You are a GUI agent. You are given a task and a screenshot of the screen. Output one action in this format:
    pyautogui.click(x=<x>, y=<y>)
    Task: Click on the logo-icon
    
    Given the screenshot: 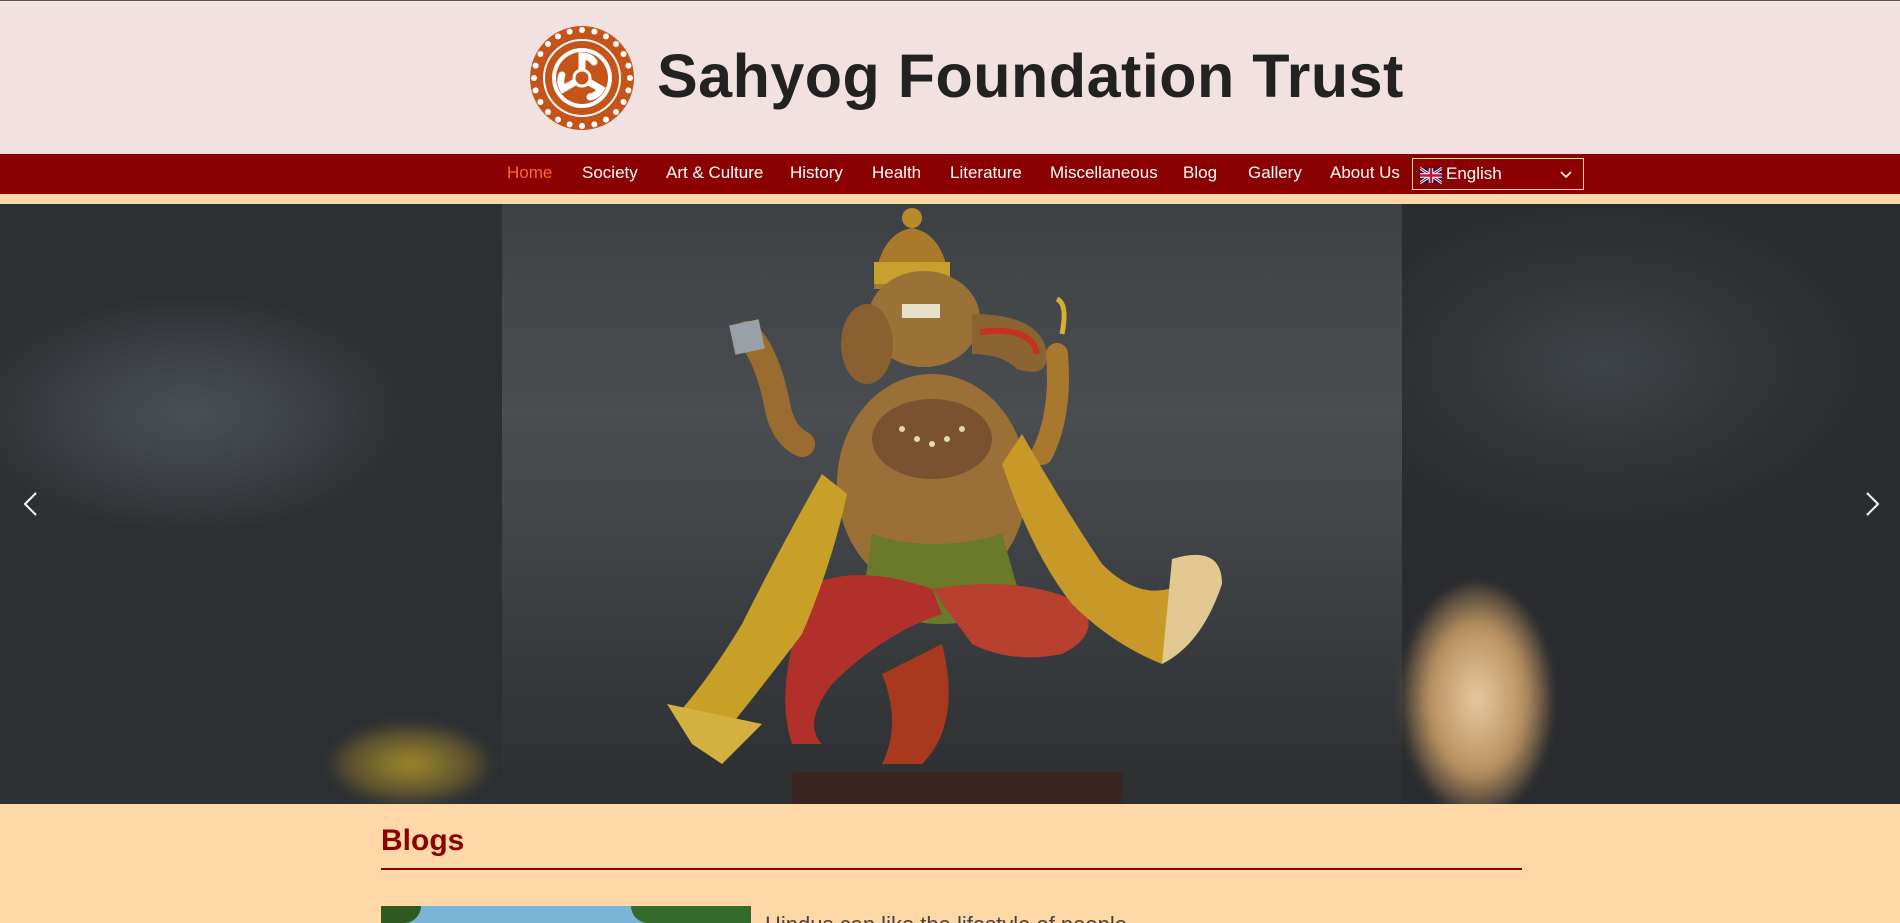 What is the action you would take?
    pyautogui.click(x=582, y=78)
    